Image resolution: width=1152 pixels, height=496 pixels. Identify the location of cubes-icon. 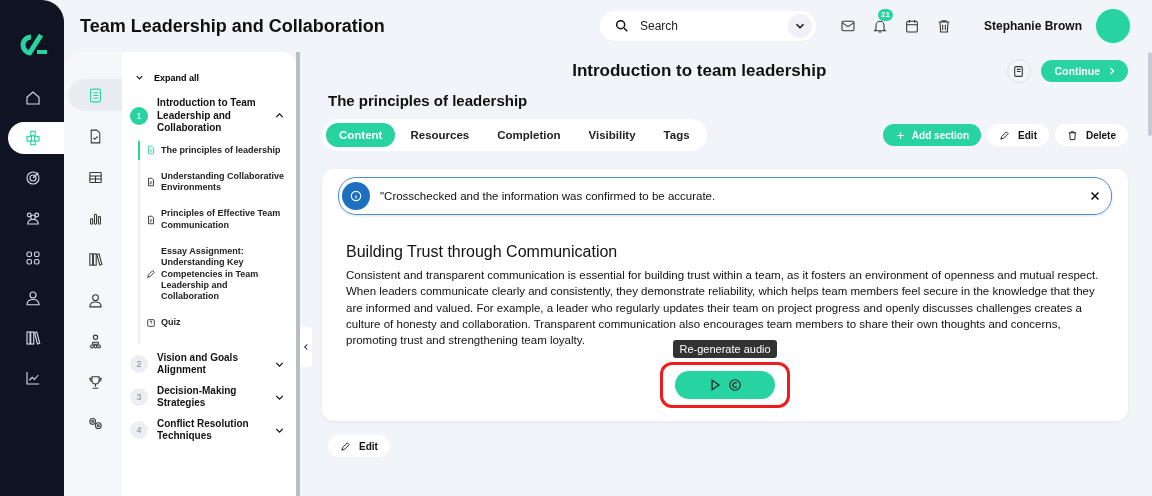
(33, 138).